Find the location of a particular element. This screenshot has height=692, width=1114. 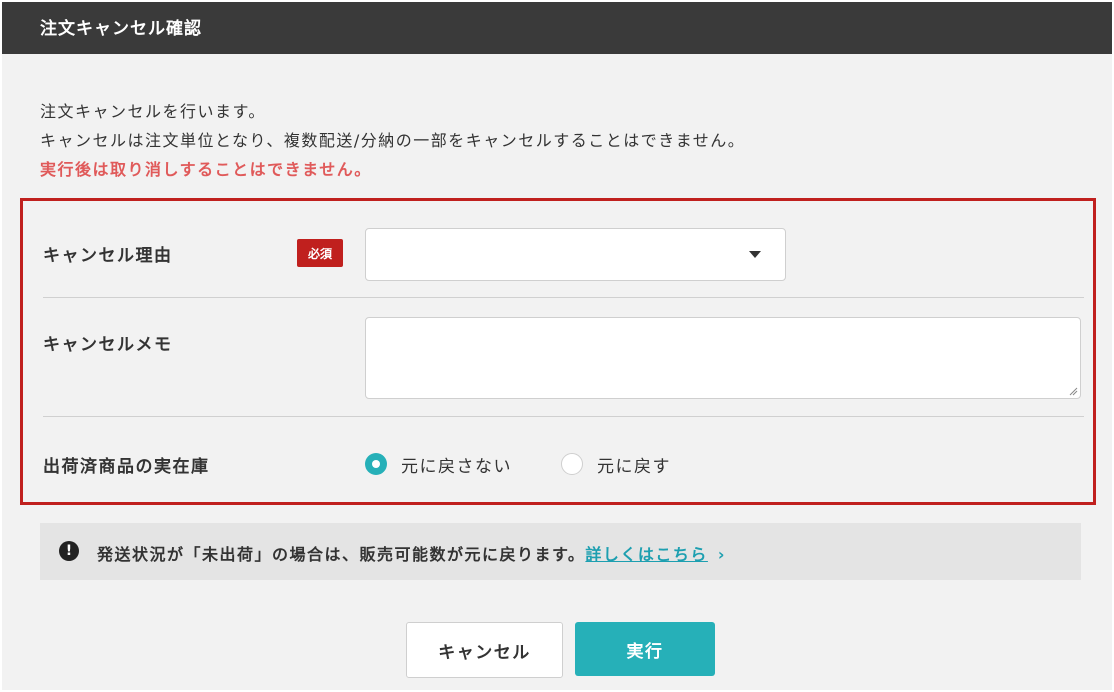

required-badge: 必須 is located at coordinates (320, 253).